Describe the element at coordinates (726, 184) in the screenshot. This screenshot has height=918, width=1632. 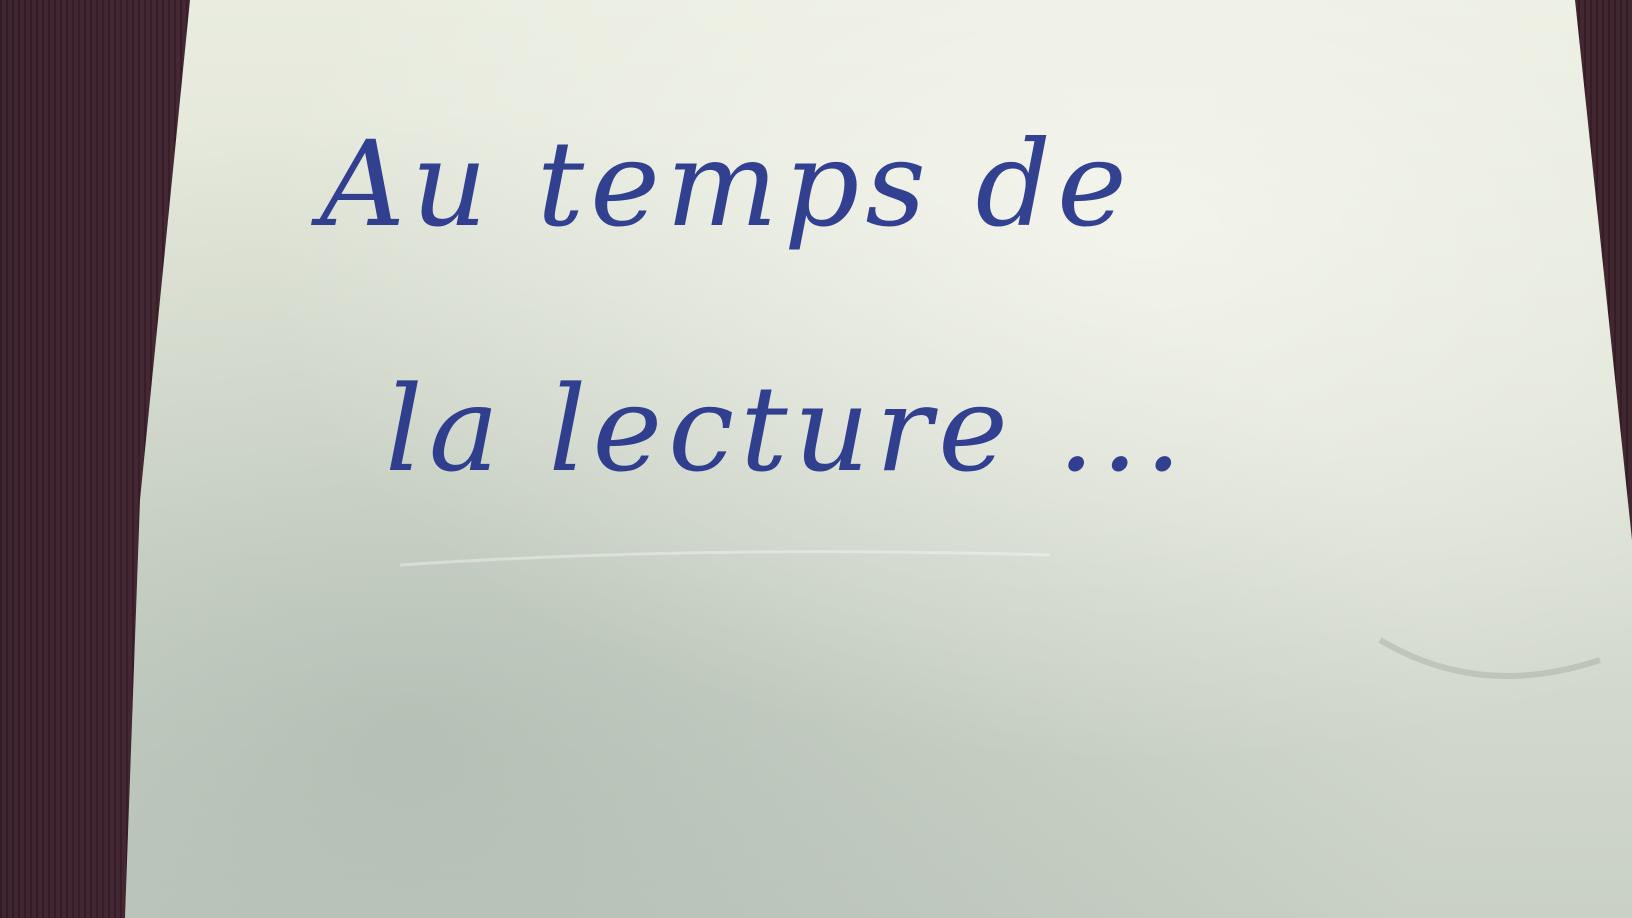
I see `handwritten-line-1: Au temps de` at that location.